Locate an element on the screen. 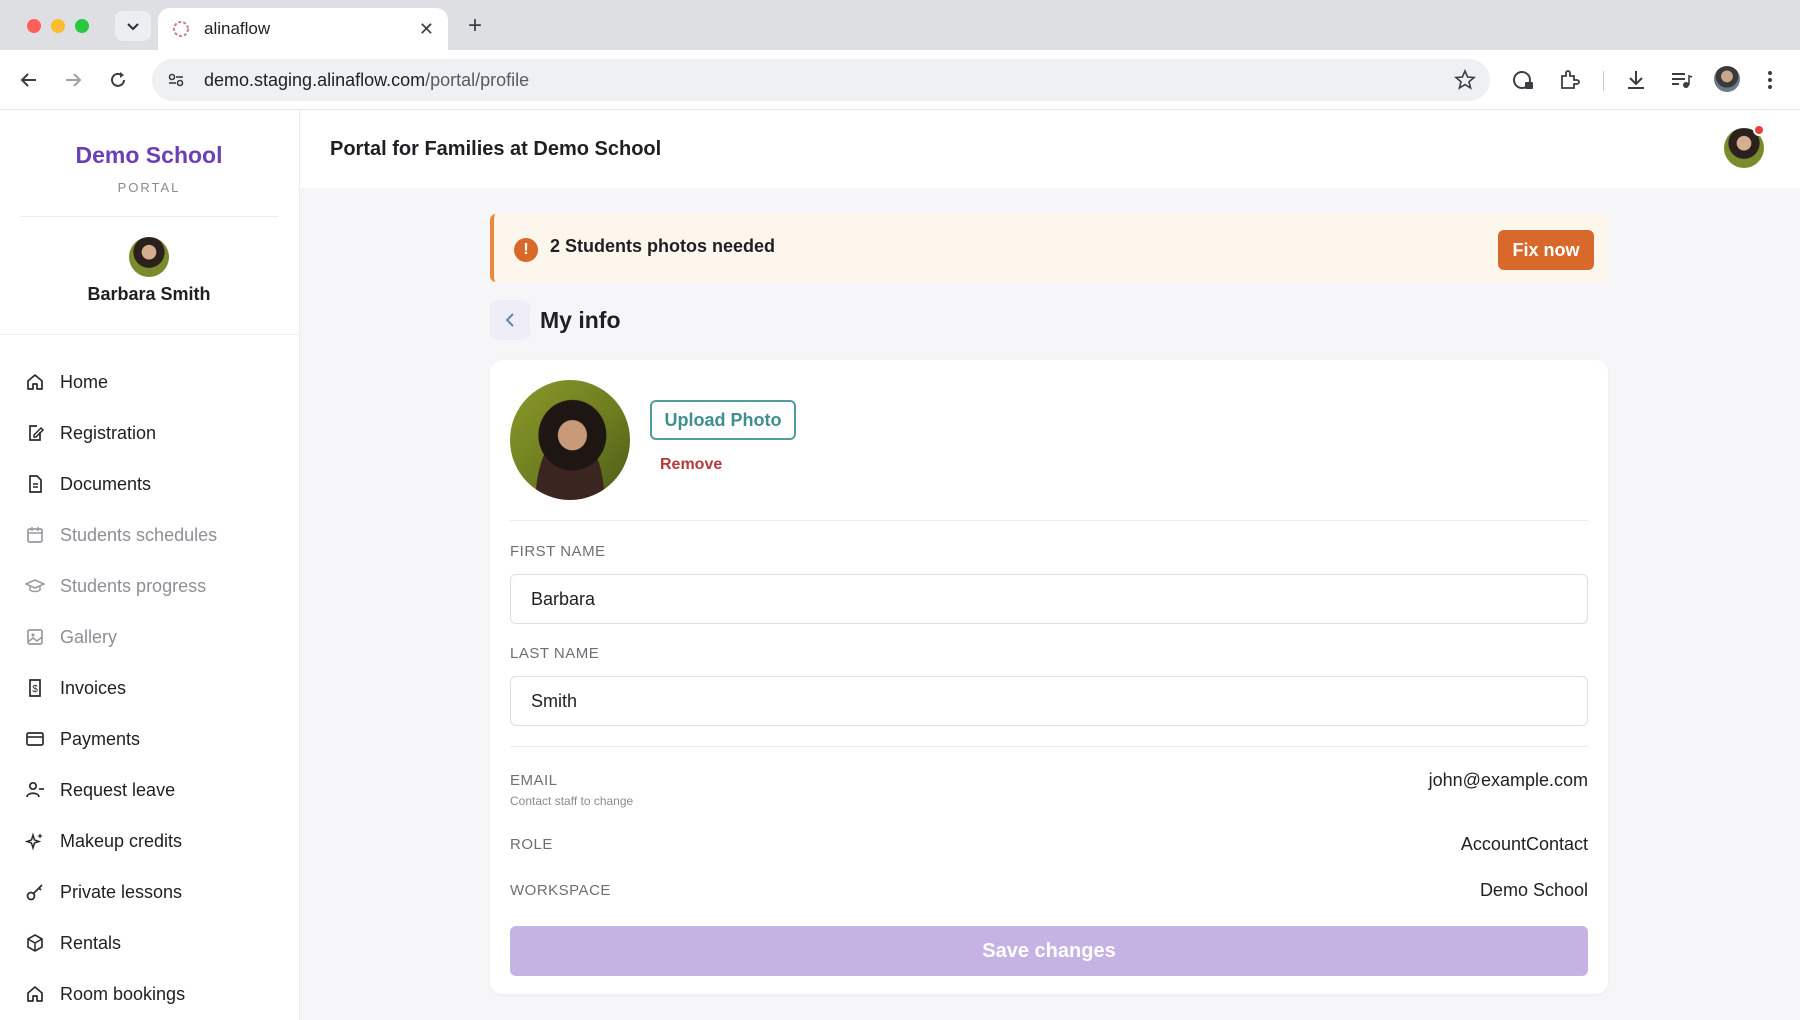 This screenshot has width=1800, height=1020. browser-tab: alinaflow ✕ is located at coordinates (303, 29).